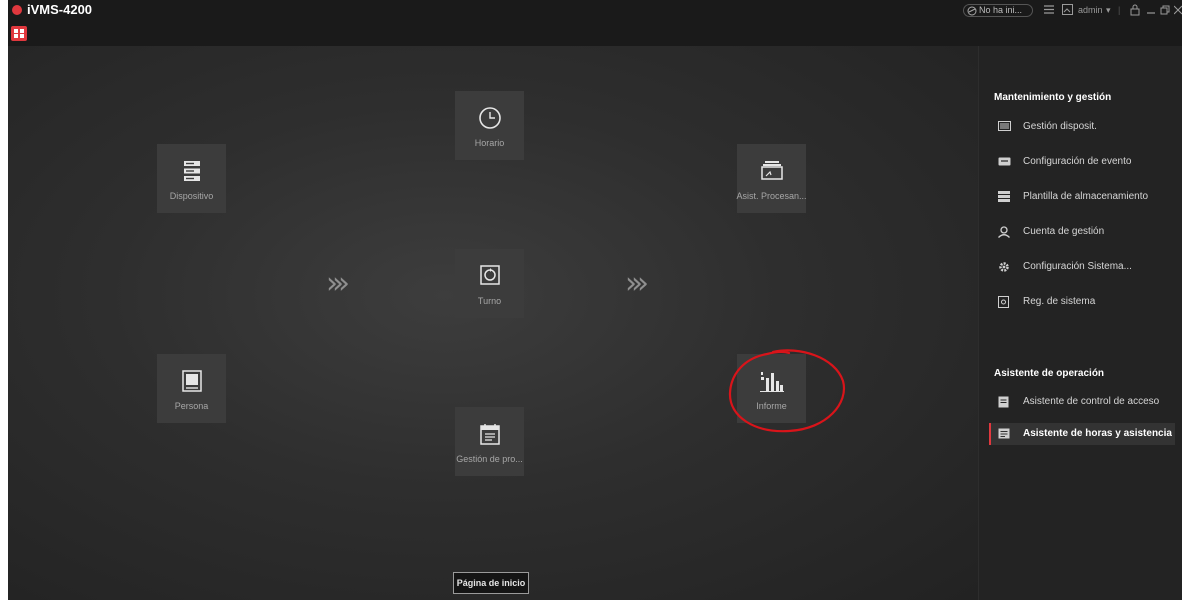 Image resolution: width=1182 pixels, height=600 pixels. I want to click on image-icon, so click(1067, 9).